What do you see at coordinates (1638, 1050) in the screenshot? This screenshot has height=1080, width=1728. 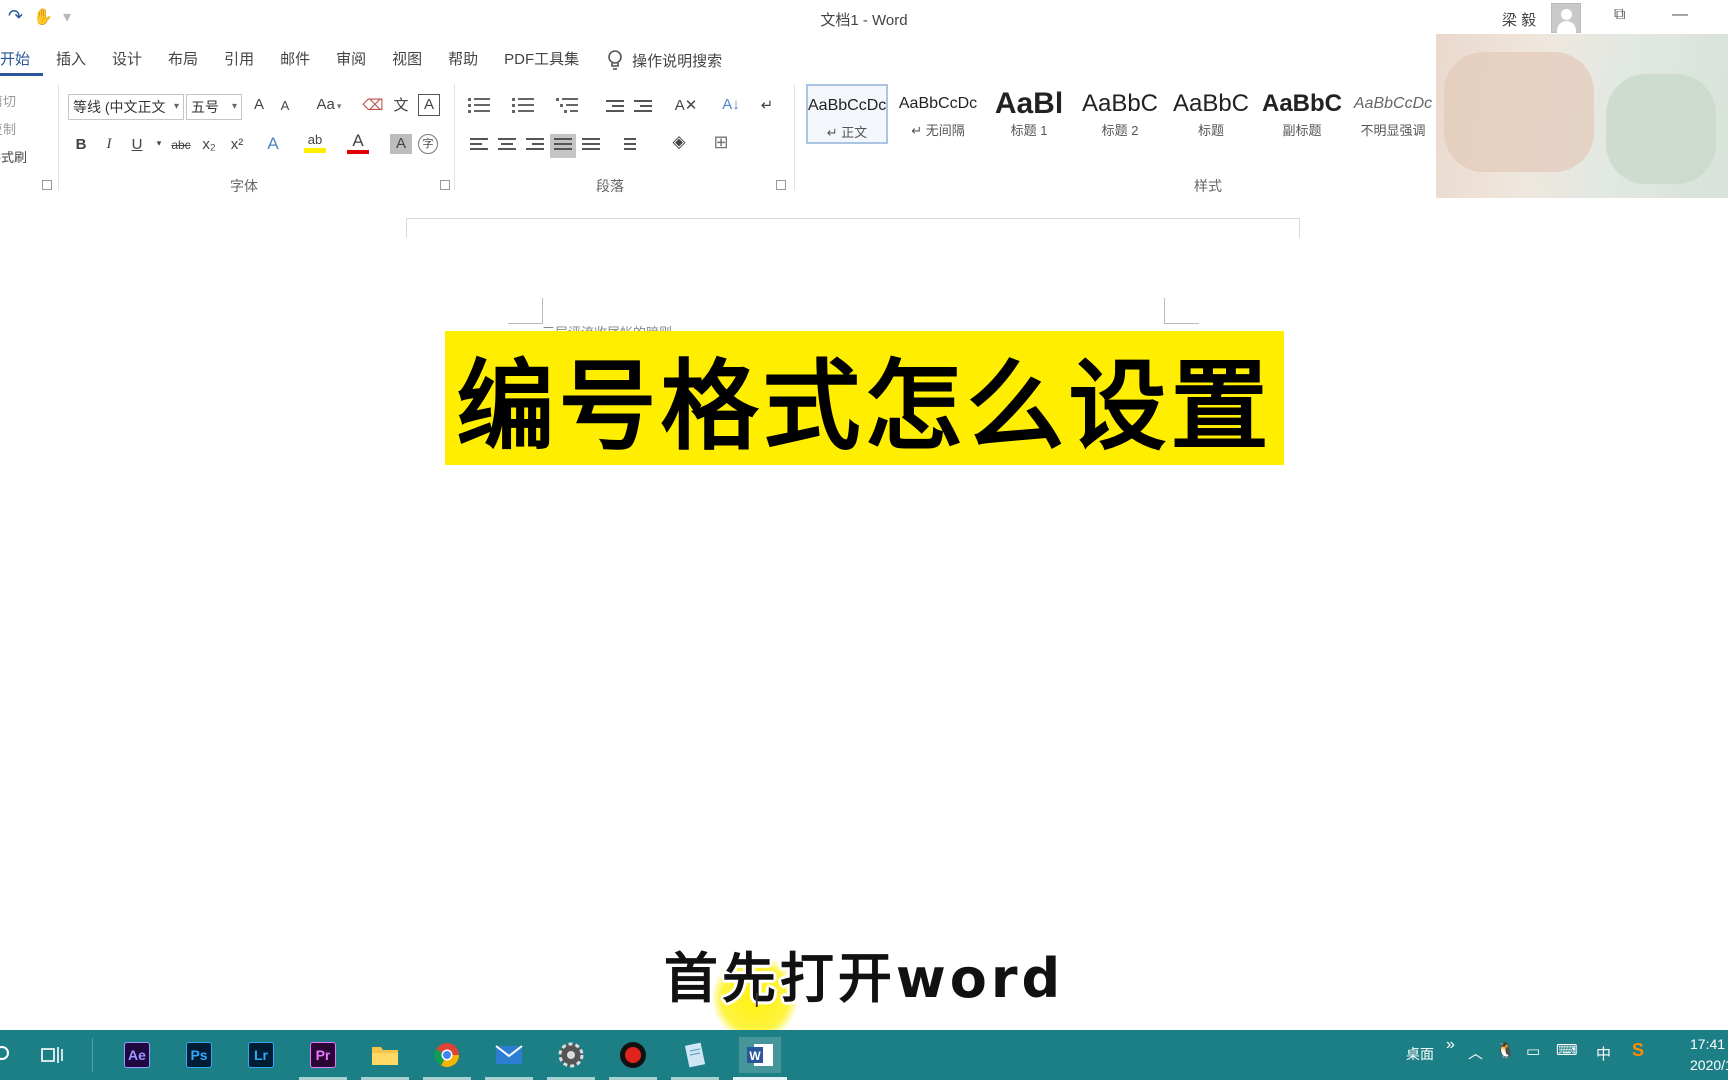 I see `sogou-icon: S` at bounding box center [1638, 1050].